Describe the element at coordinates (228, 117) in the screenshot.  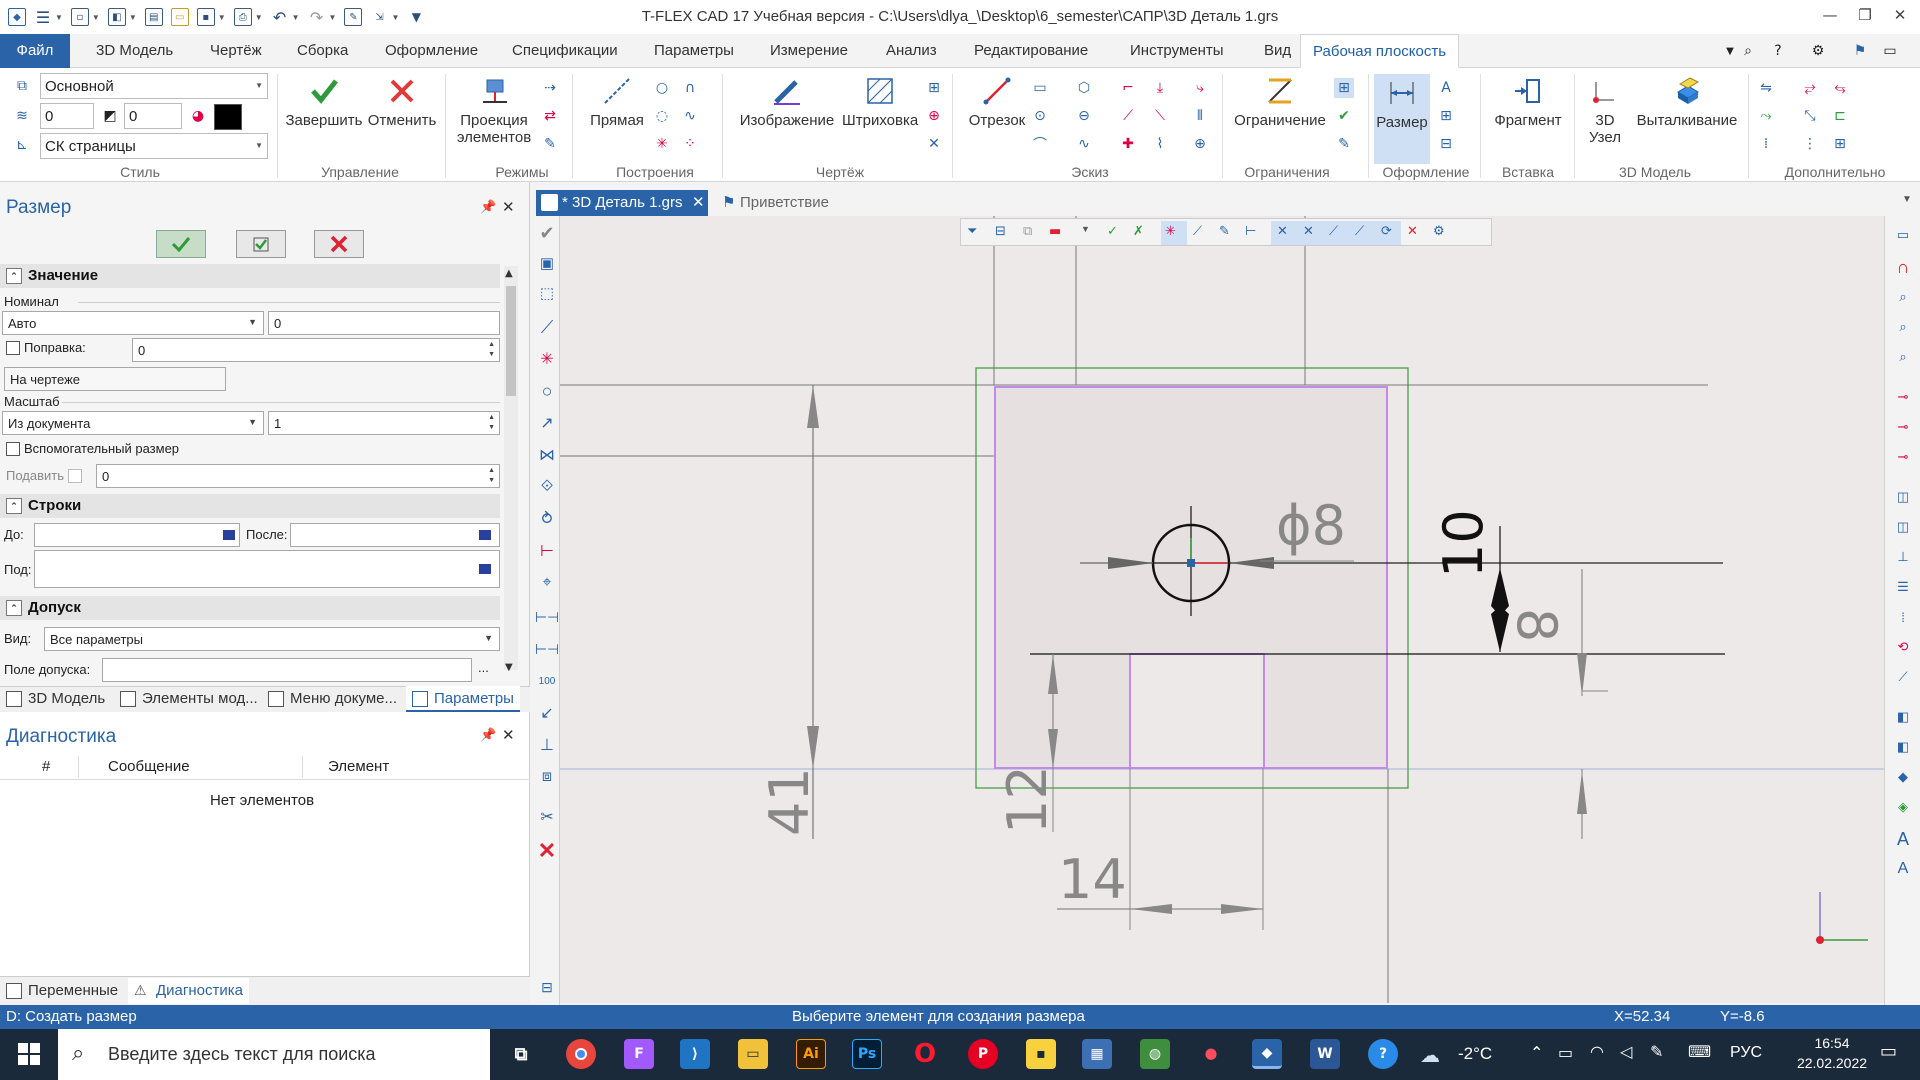
I see `color-swatch` at that location.